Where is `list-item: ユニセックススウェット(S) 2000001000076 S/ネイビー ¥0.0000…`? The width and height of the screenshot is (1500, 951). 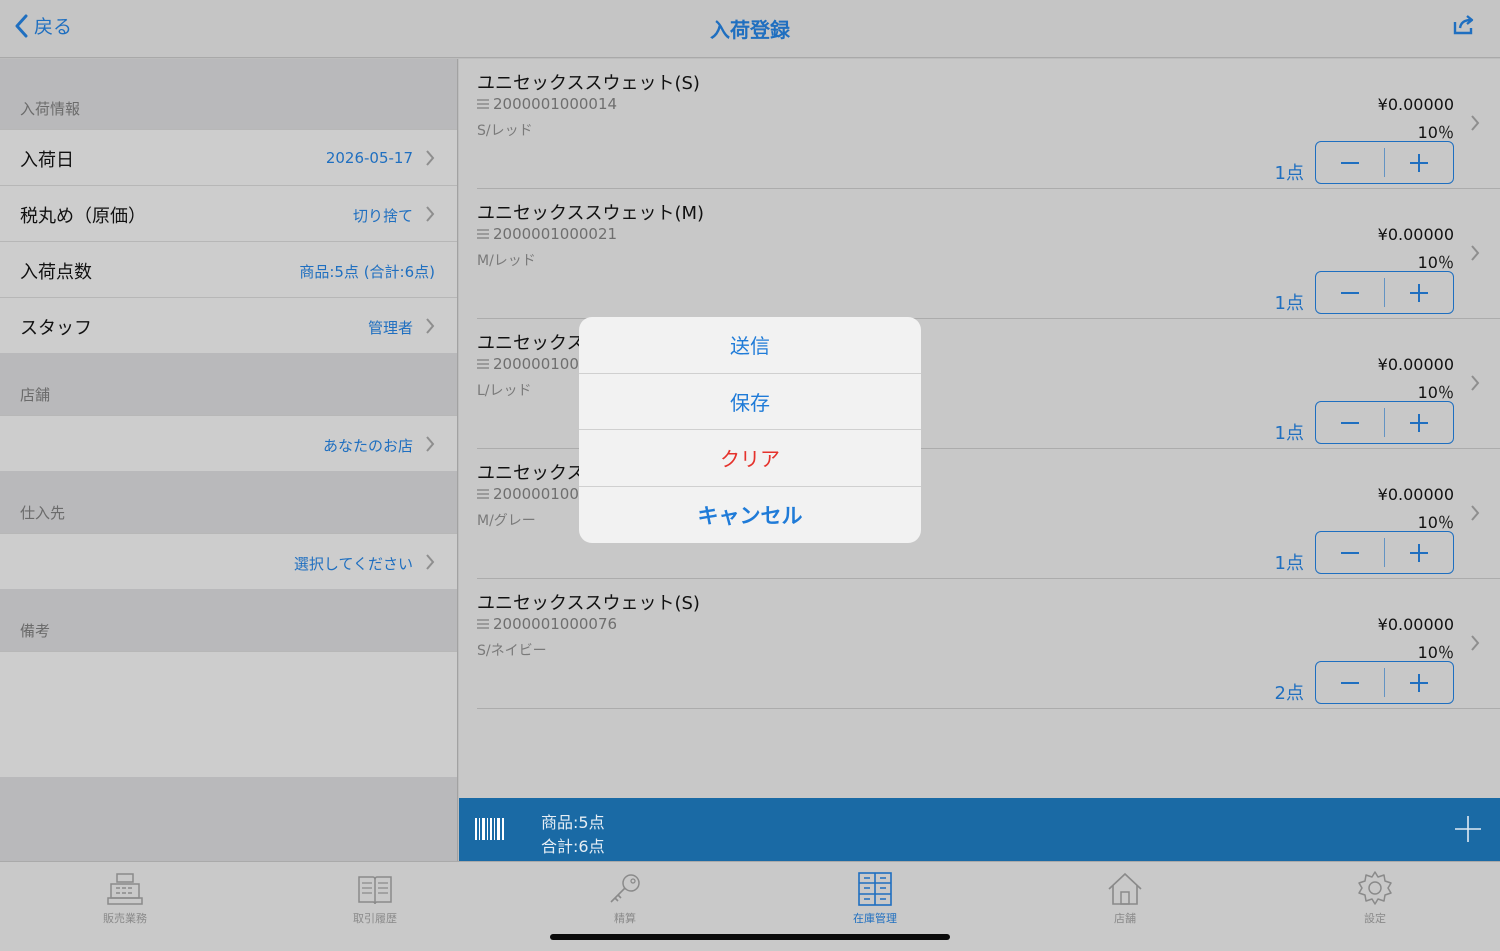
list-item: ユニセックススウェット(S) 2000001000076 S/ネイビー ¥0.0000… is located at coordinates (988, 644).